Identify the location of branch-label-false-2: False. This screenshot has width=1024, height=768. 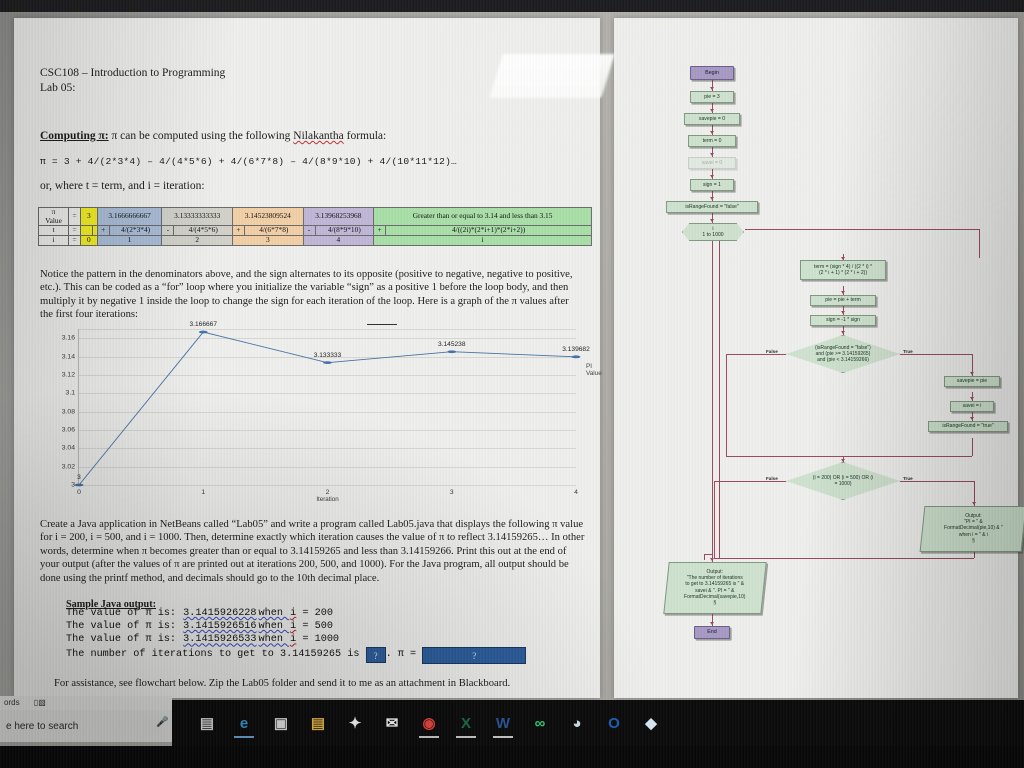
(772, 478).